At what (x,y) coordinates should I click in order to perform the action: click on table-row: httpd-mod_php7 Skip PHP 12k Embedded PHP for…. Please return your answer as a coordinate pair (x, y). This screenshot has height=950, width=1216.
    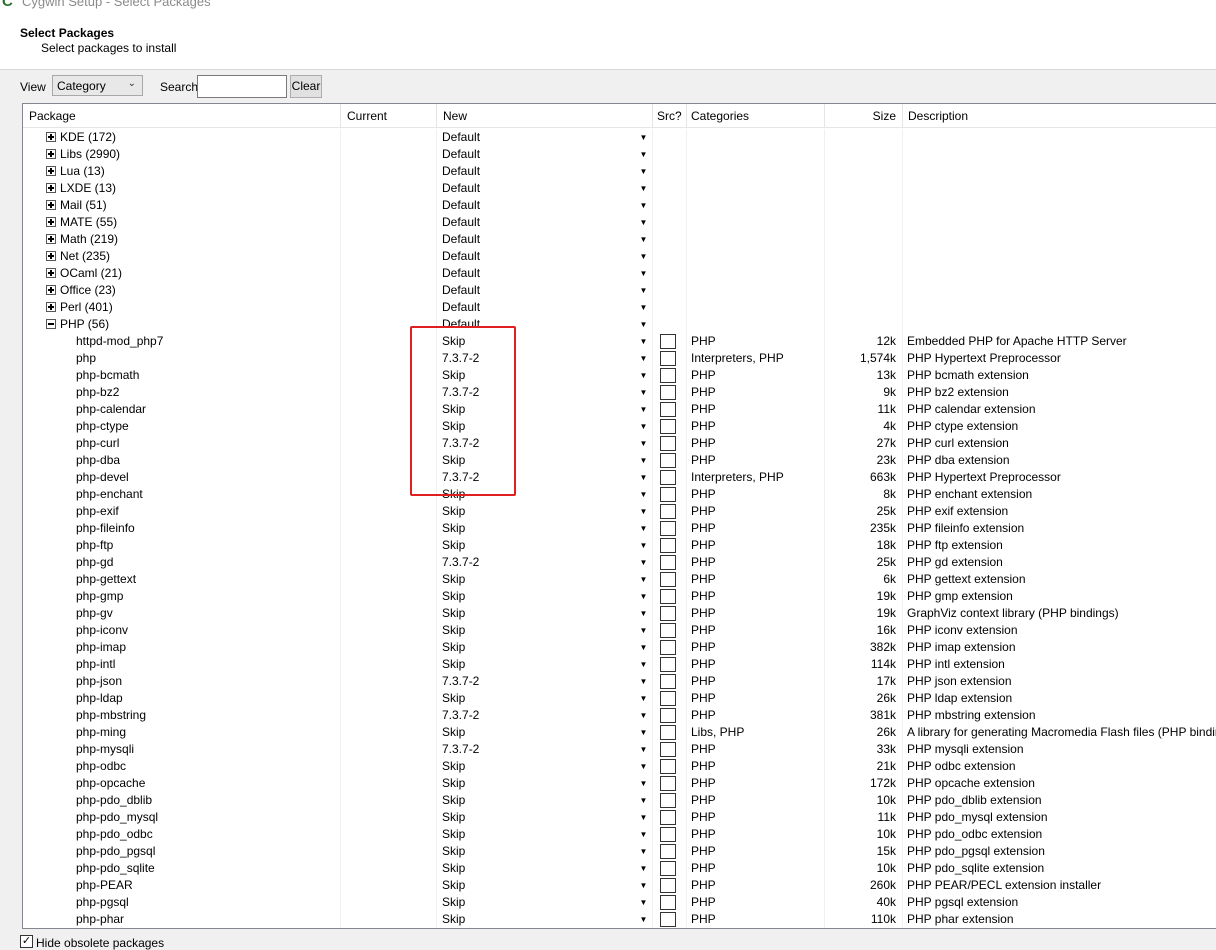
    Looking at the image, I should click on (619, 341).